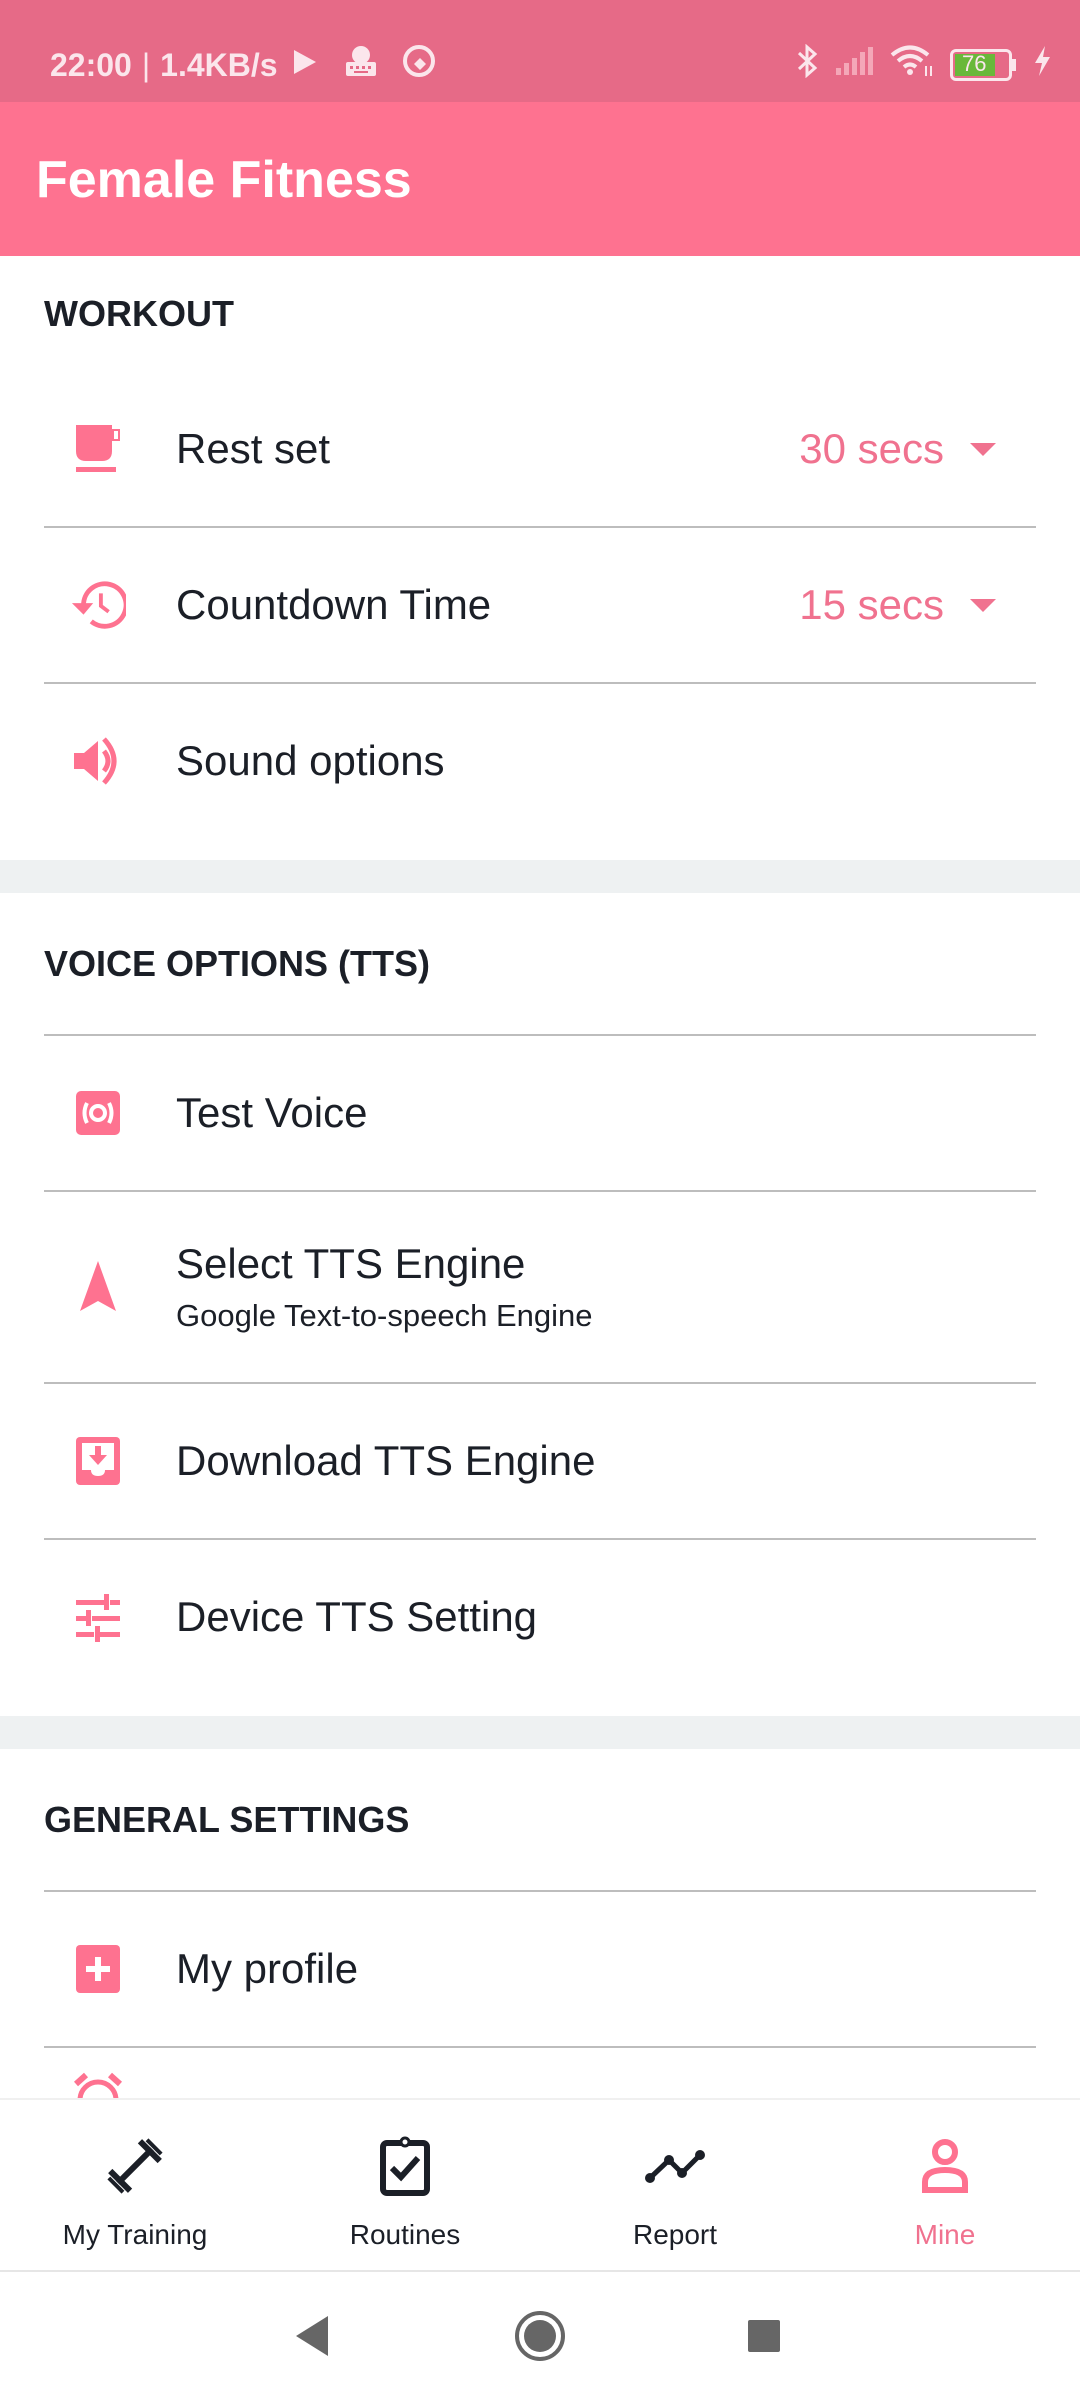  What do you see at coordinates (807, 63) in the screenshot?
I see `bluetooth-icon` at bounding box center [807, 63].